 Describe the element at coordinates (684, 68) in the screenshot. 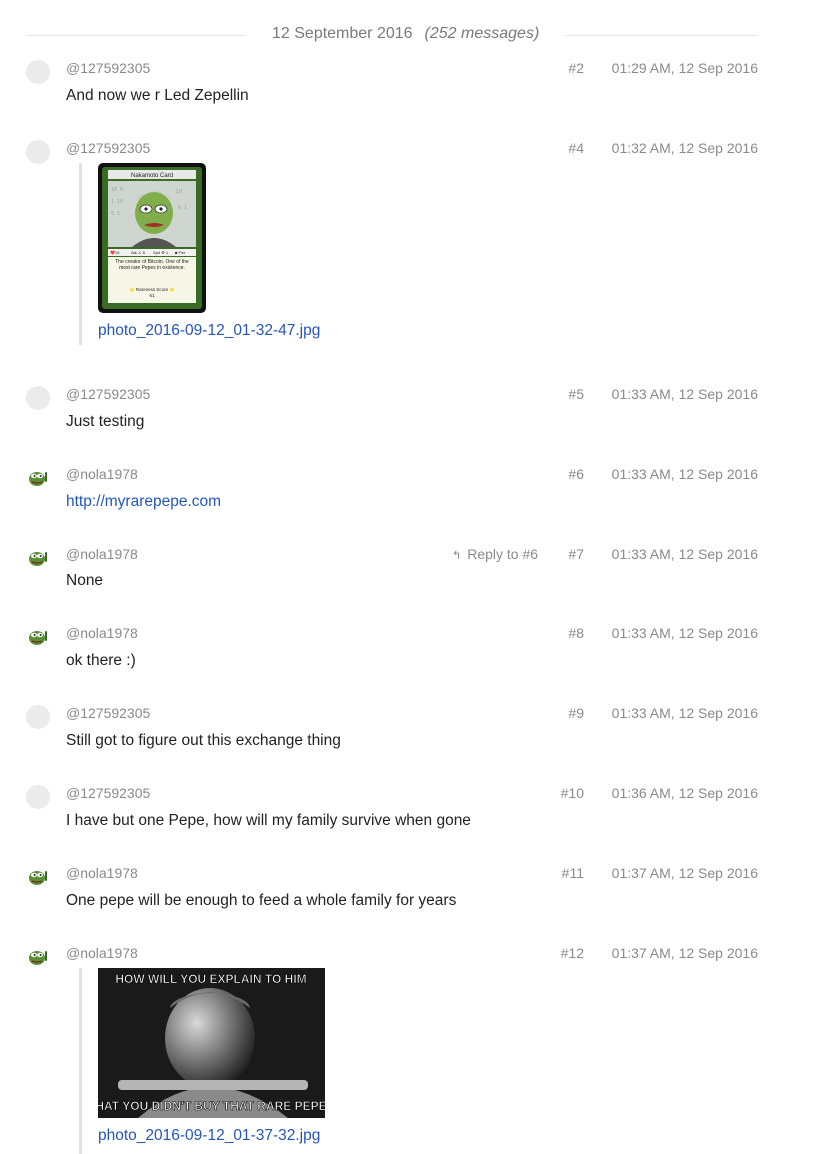

I see `message-time: 01:29 AM, 12 Sep 2016` at that location.